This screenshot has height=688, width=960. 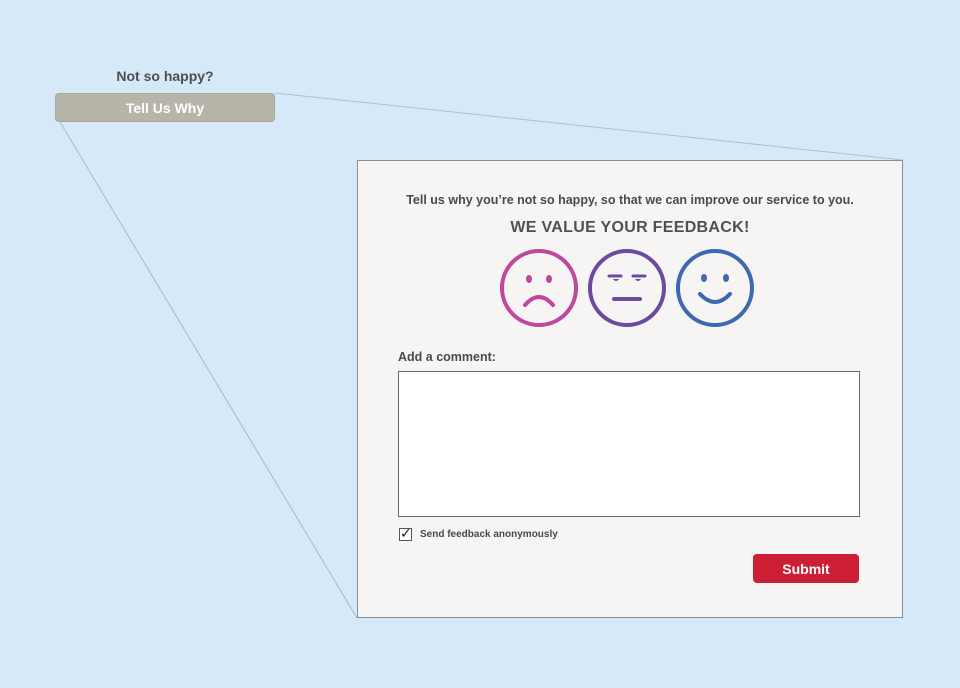 I want to click on checkmark-icon: ✓, so click(x=406, y=534).